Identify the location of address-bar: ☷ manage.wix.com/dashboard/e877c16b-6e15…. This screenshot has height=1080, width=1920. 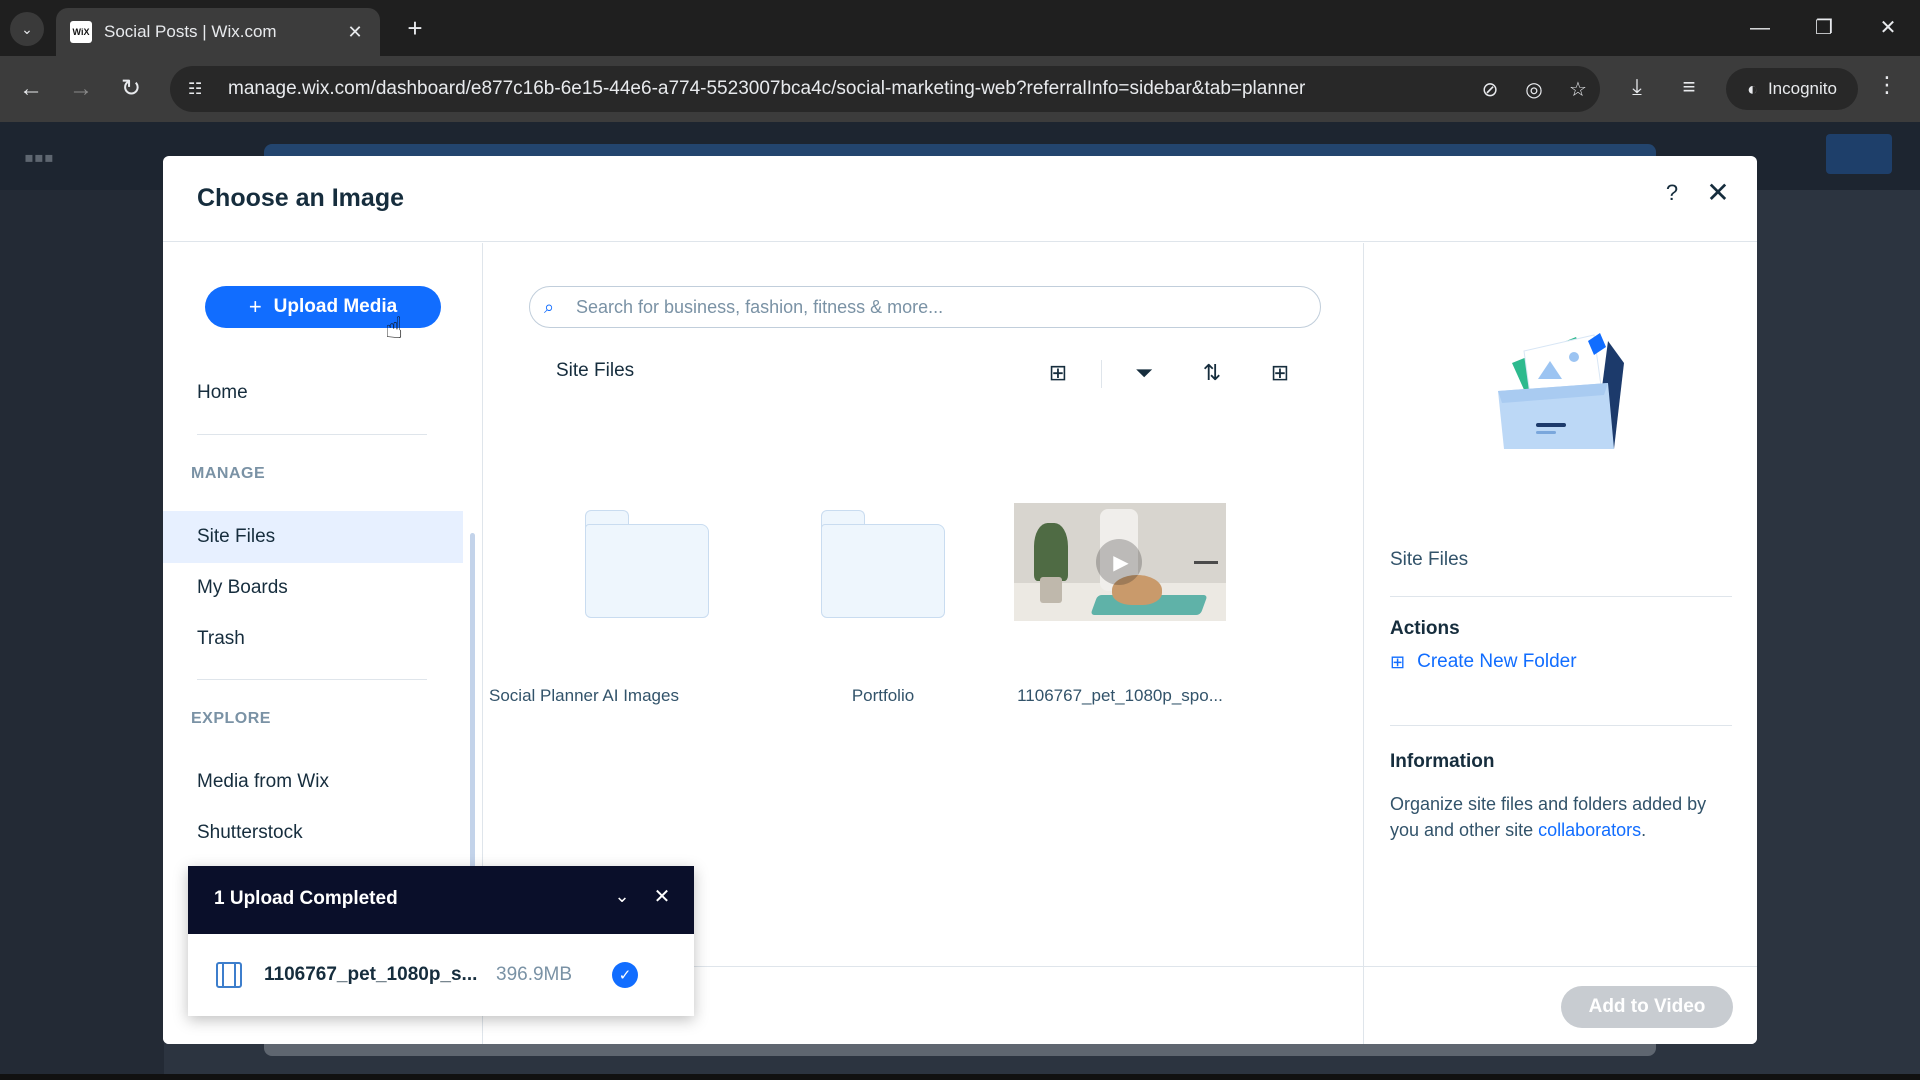
(885, 89).